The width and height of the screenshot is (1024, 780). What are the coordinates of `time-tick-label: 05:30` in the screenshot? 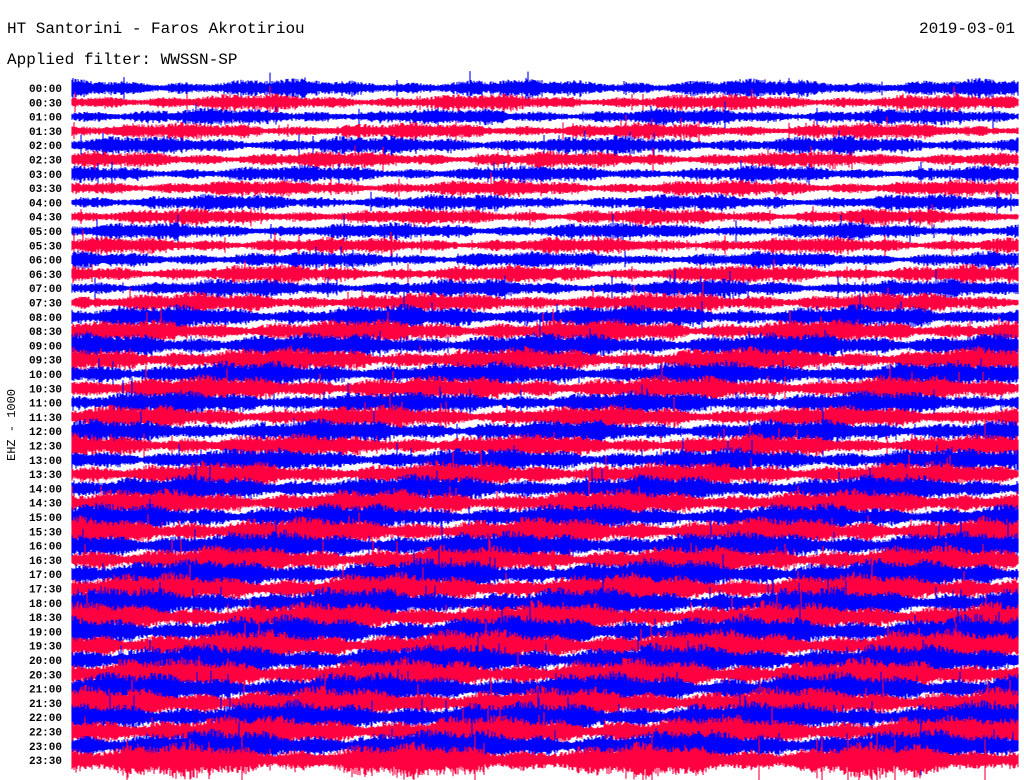 It's located at (45, 247).